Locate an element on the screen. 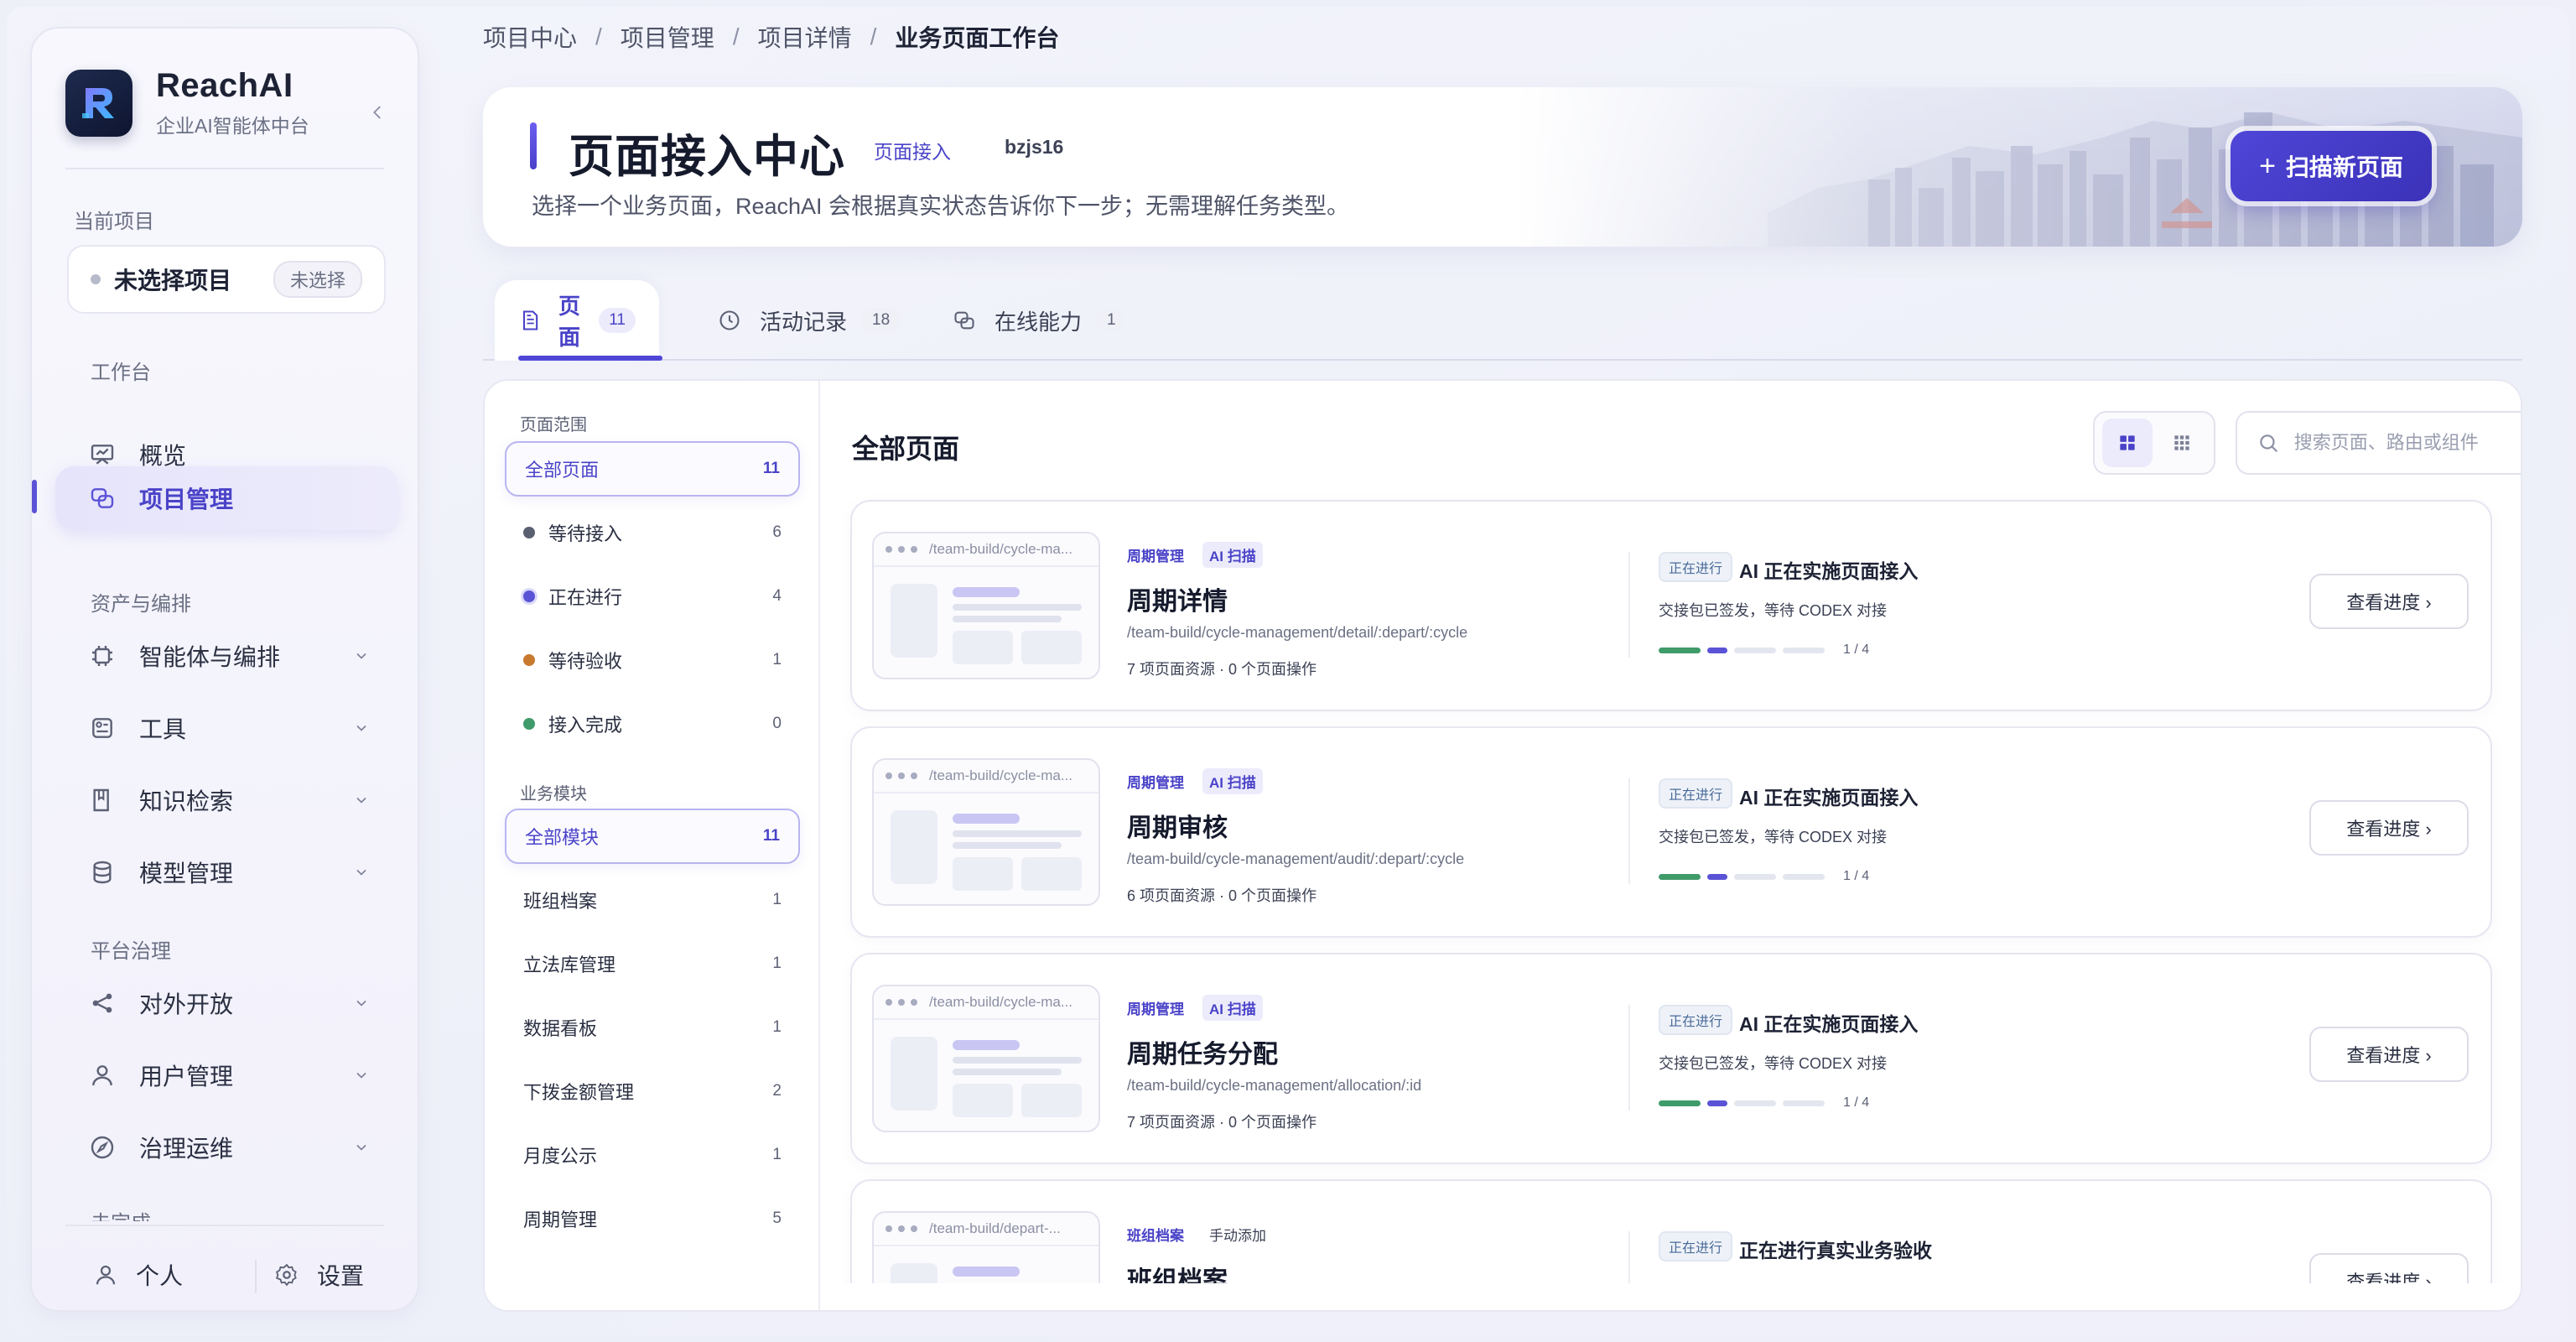  filter-module: 立法库管理 1 is located at coordinates (652, 963).